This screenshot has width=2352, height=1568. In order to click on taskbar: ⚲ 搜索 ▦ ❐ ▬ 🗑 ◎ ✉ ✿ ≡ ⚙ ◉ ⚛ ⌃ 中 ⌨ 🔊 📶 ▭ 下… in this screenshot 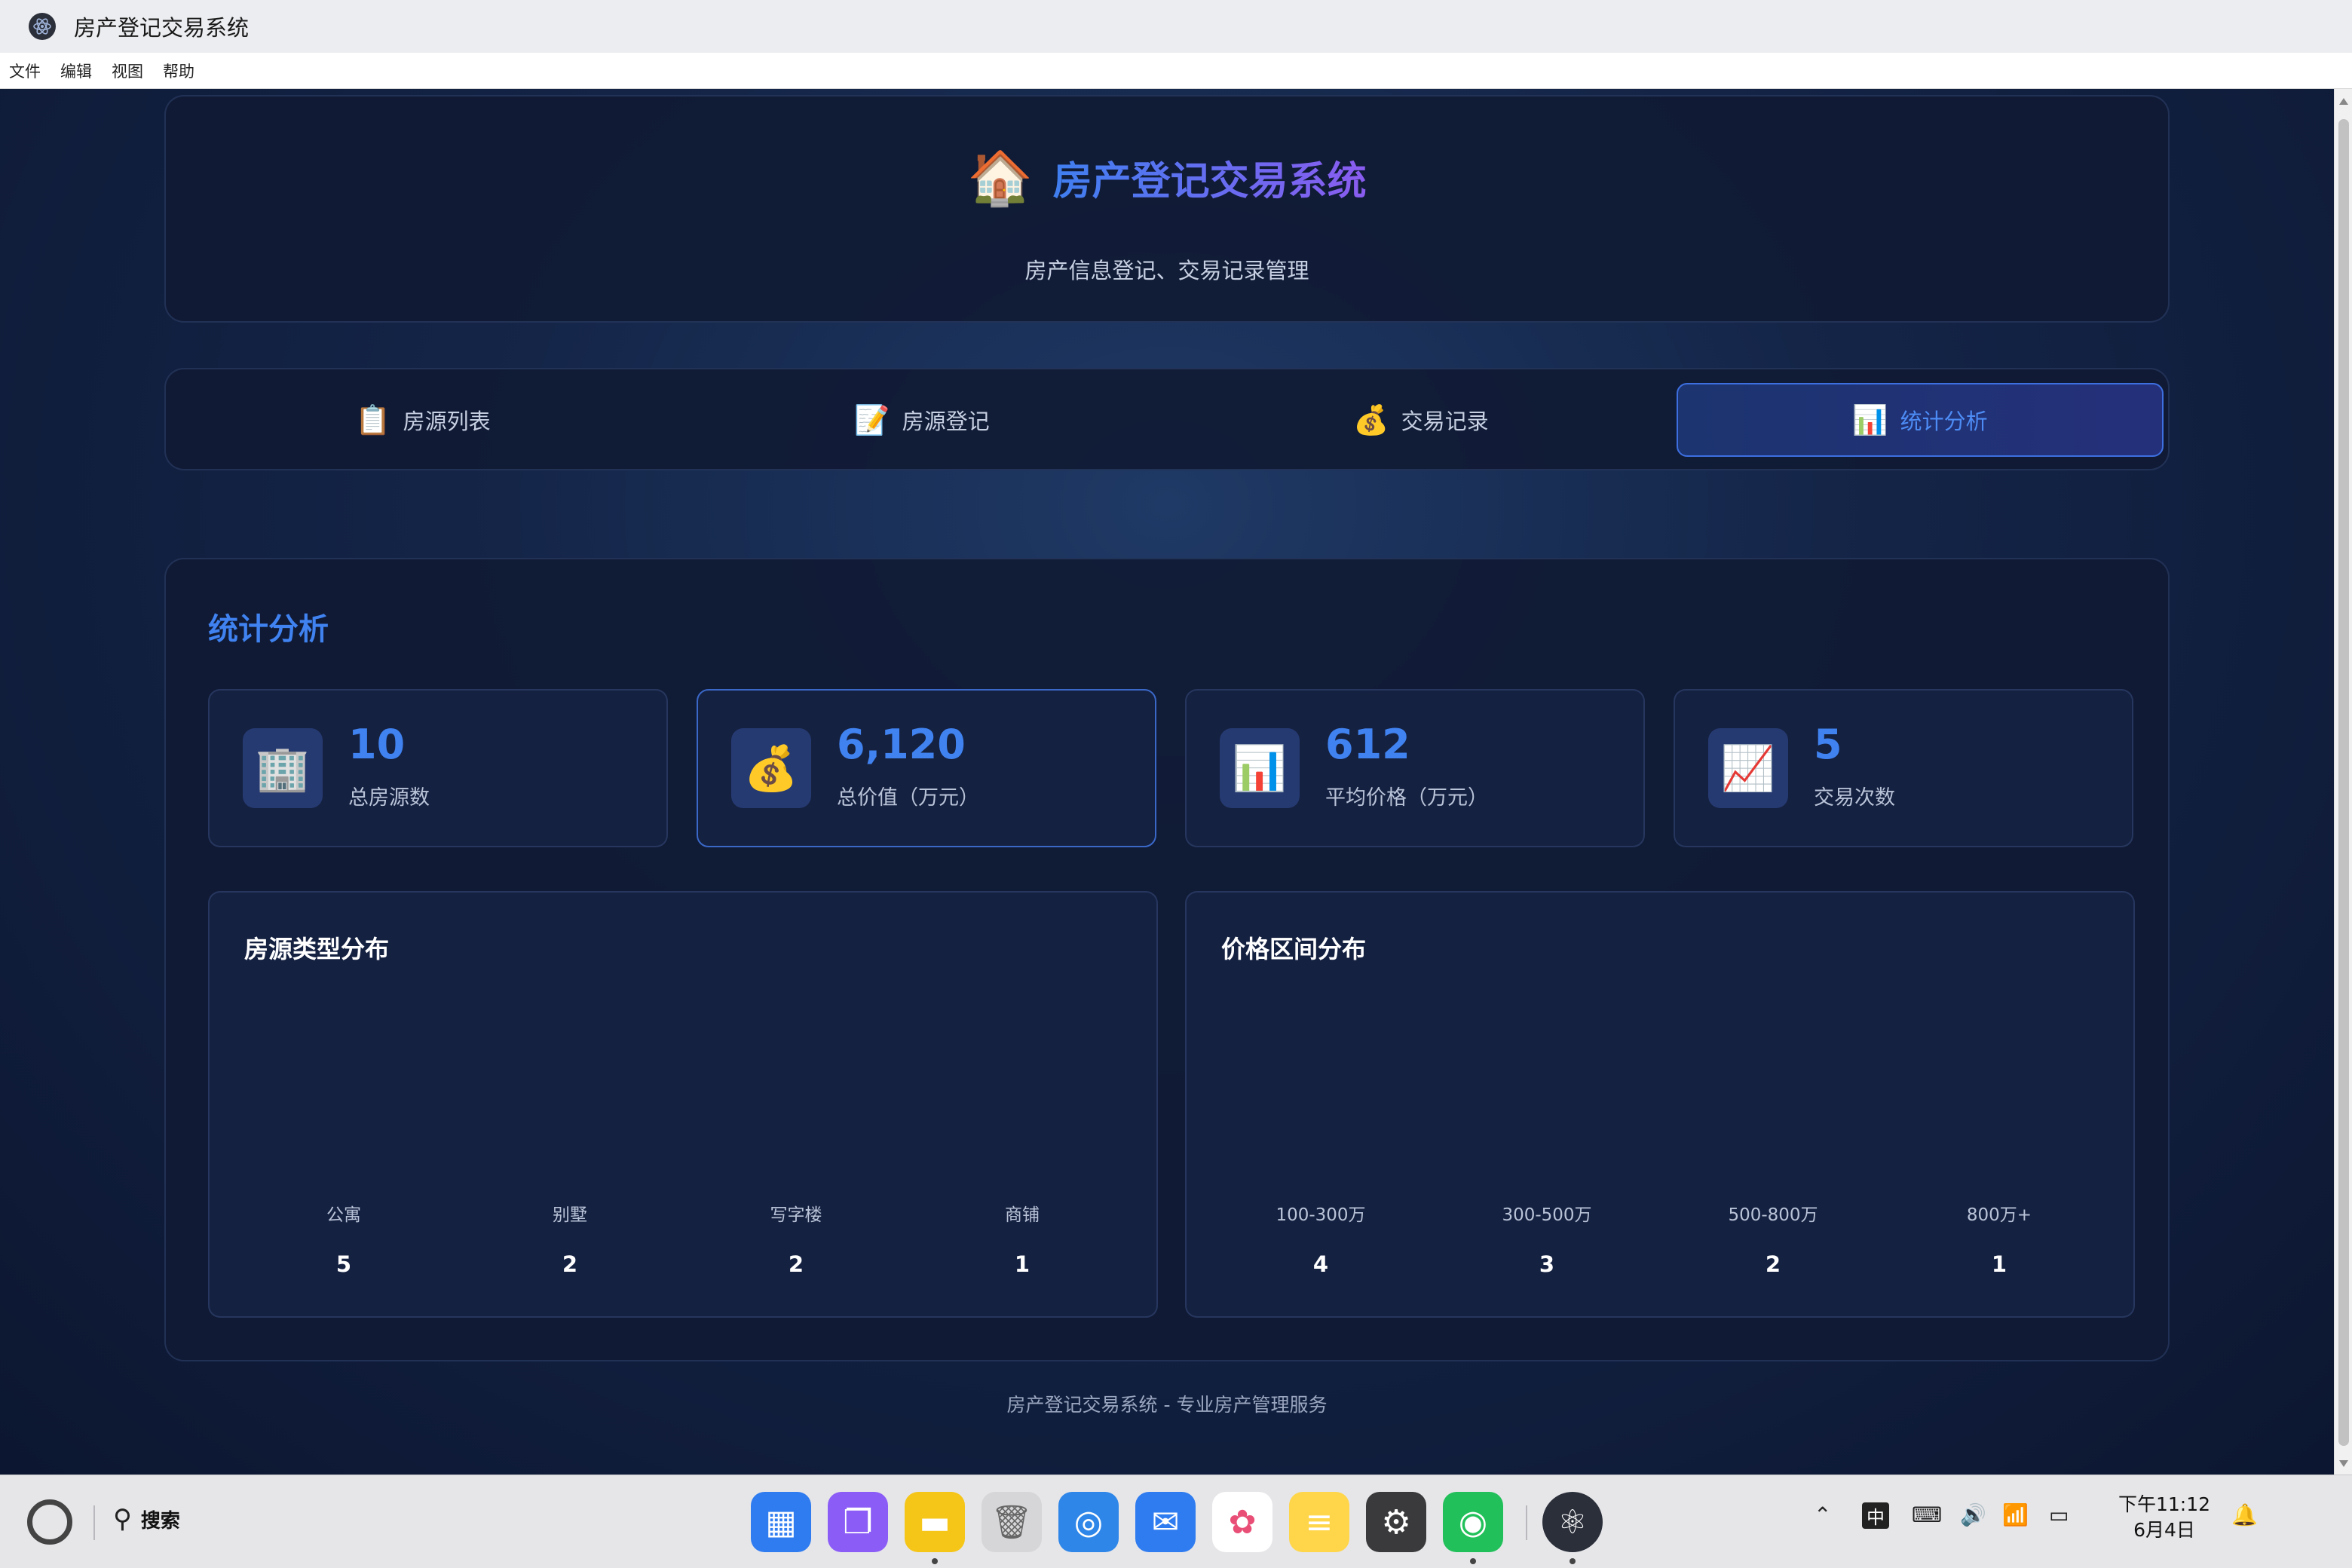, I will do `click(1176, 1521)`.